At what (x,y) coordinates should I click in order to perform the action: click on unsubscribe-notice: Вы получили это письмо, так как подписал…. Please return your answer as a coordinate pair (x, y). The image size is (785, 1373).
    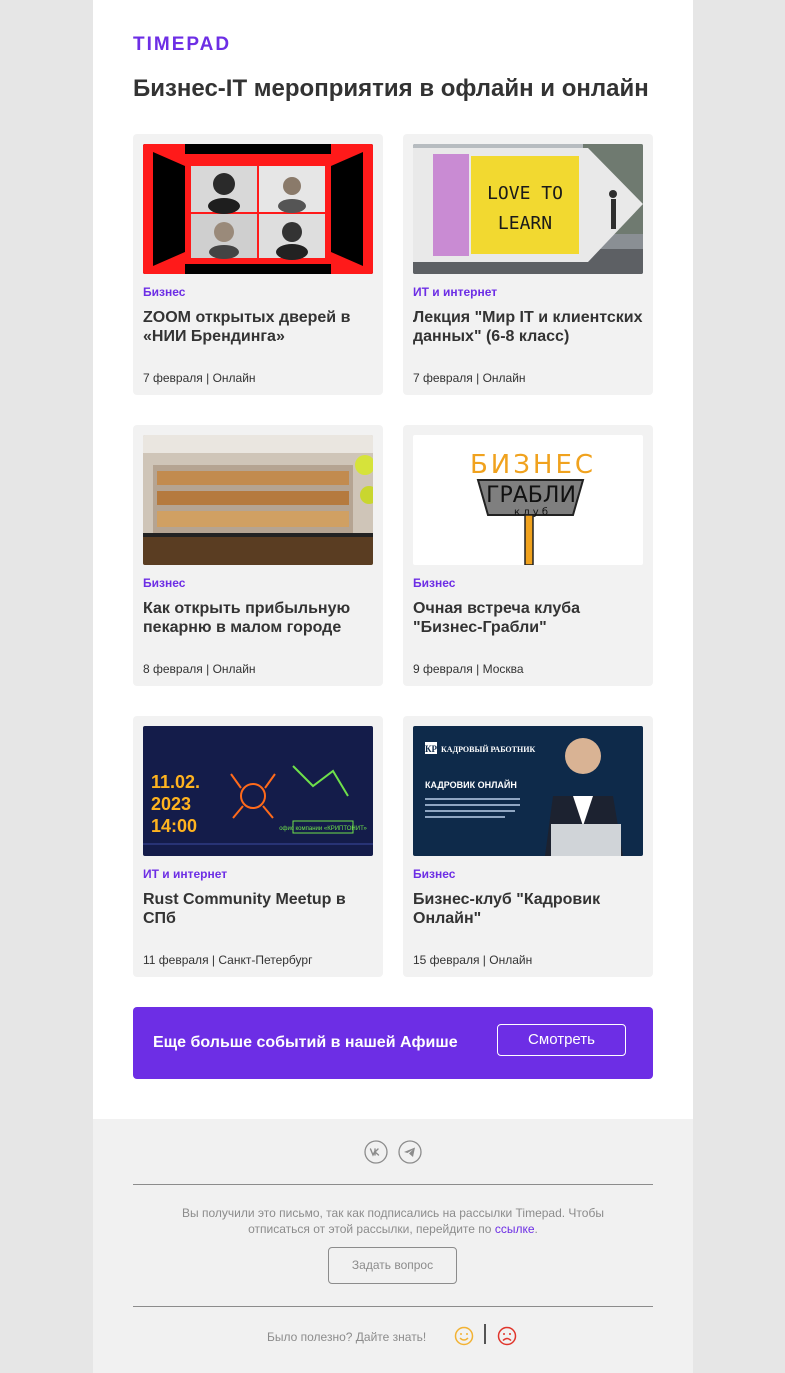
    Looking at the image, I should click on (393, 1221).